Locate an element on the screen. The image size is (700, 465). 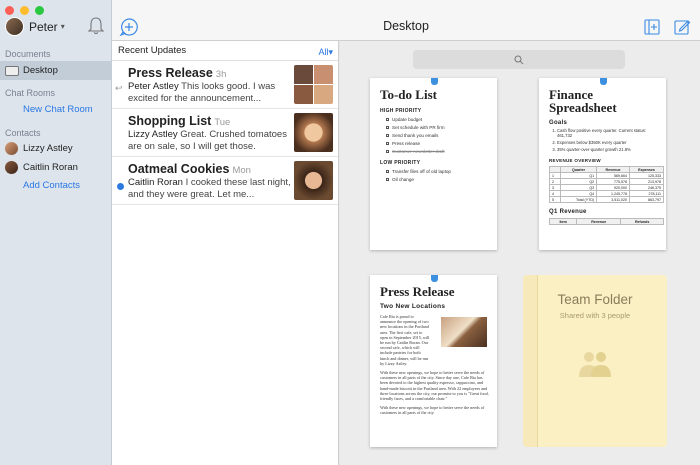
new-chat-room-link: New Chat Room is located at coordinates (55, 109).